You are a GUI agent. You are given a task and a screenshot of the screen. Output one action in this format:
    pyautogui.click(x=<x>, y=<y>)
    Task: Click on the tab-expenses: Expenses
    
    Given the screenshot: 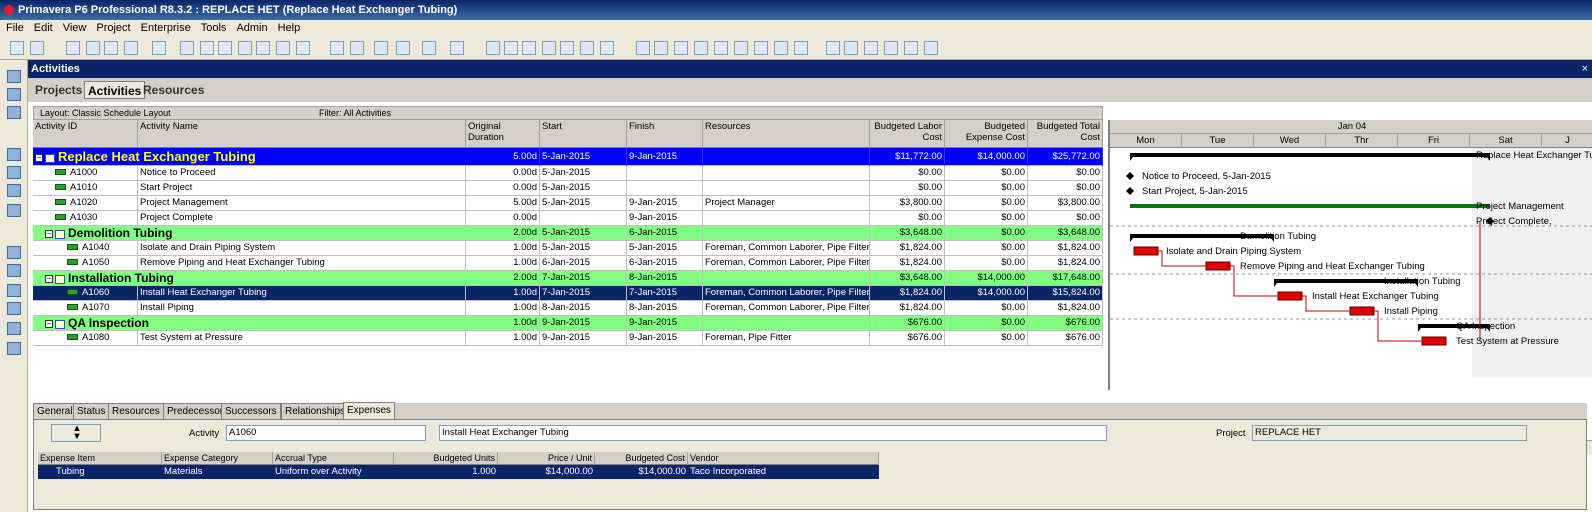 What is the action you would take?
    pyautogui.click(x=369, y=411)
    